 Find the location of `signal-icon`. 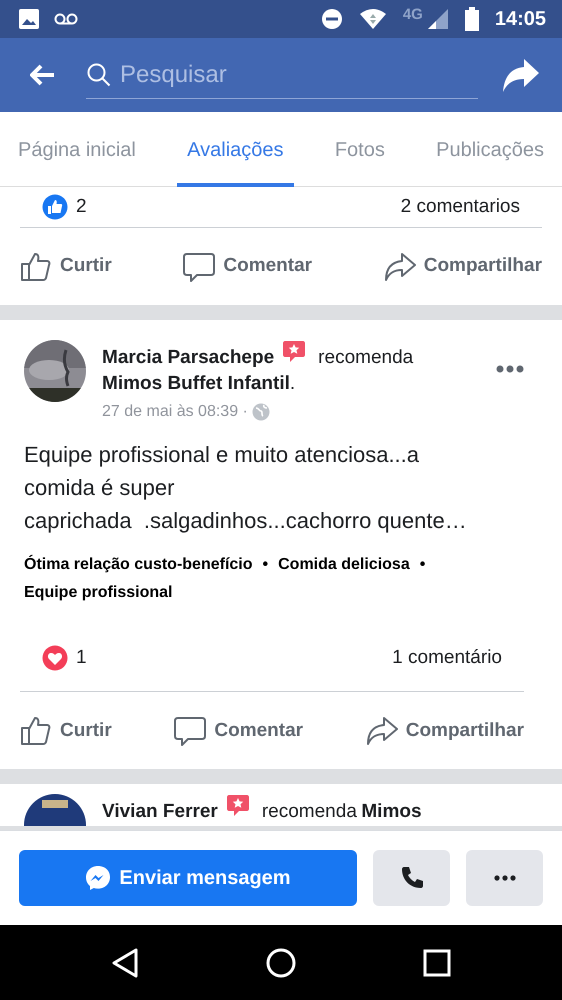

signal-icon is located at coordinates (437, 19).